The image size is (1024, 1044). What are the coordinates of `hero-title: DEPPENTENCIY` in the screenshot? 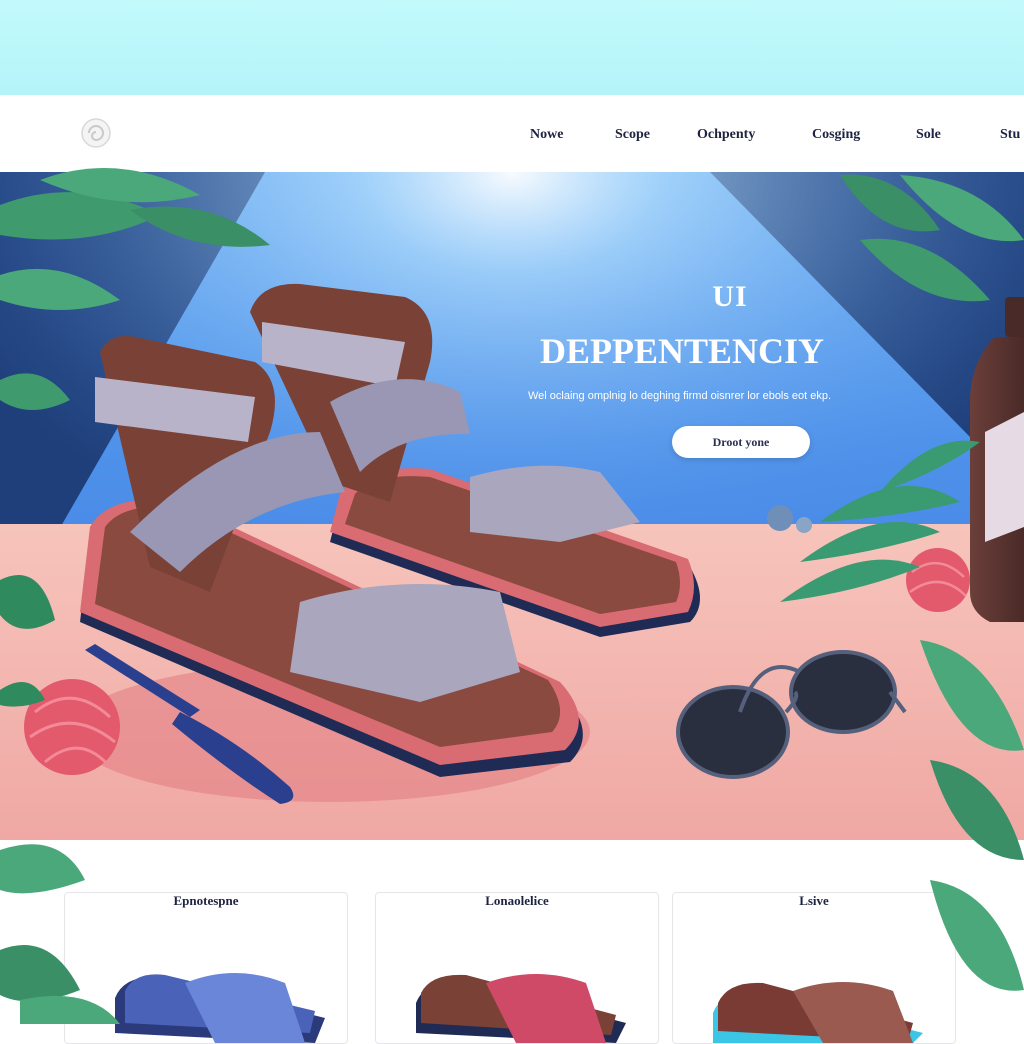 It's located at (682, 351).